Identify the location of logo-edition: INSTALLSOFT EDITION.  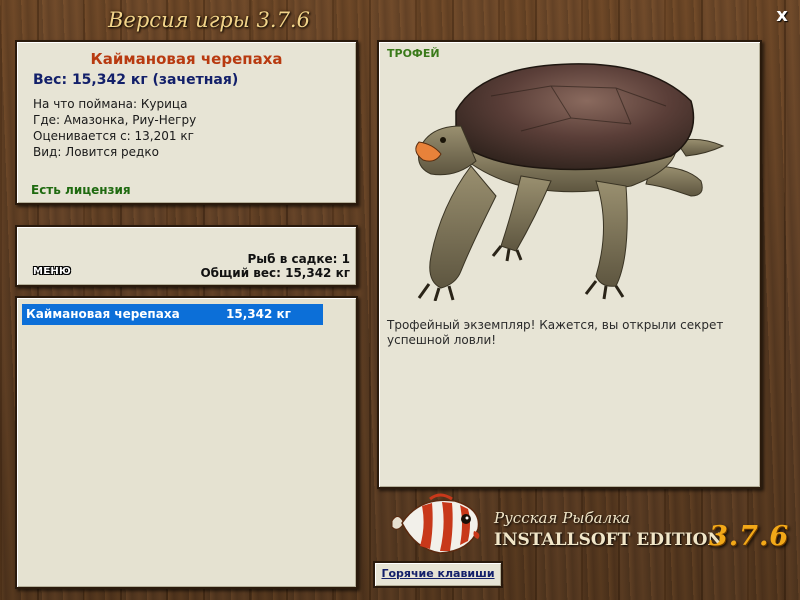
(608, 540).